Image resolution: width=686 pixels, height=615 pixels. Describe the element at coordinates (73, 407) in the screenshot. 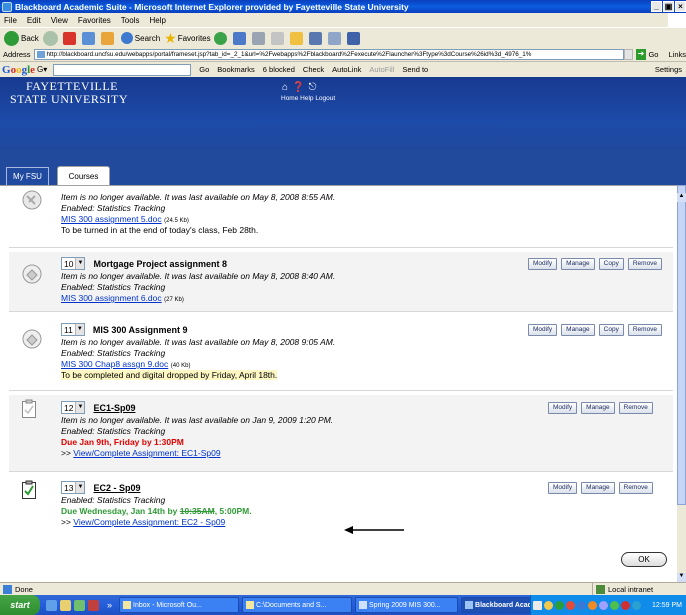

I see `order-select: 12 ▼` at that location.